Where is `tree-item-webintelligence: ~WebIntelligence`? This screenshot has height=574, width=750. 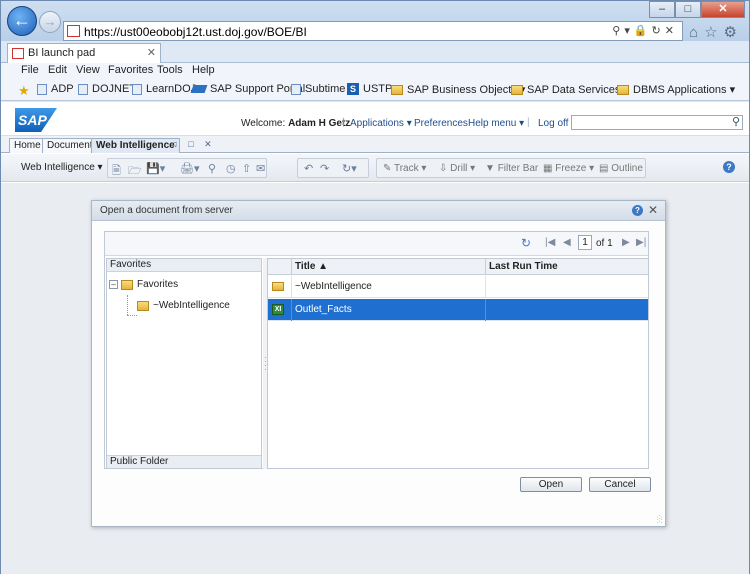 tree-item-webintelligence: ~WebIntelligence is located at coordinates (183, 305).